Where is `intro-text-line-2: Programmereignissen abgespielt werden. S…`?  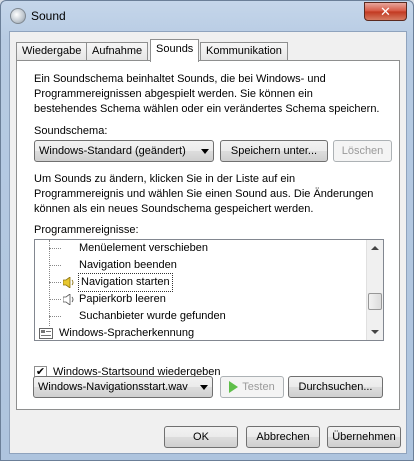
intro-text-line-2: Programmereignissen abgespielt werden. S… is located at coordinates (173, 94).